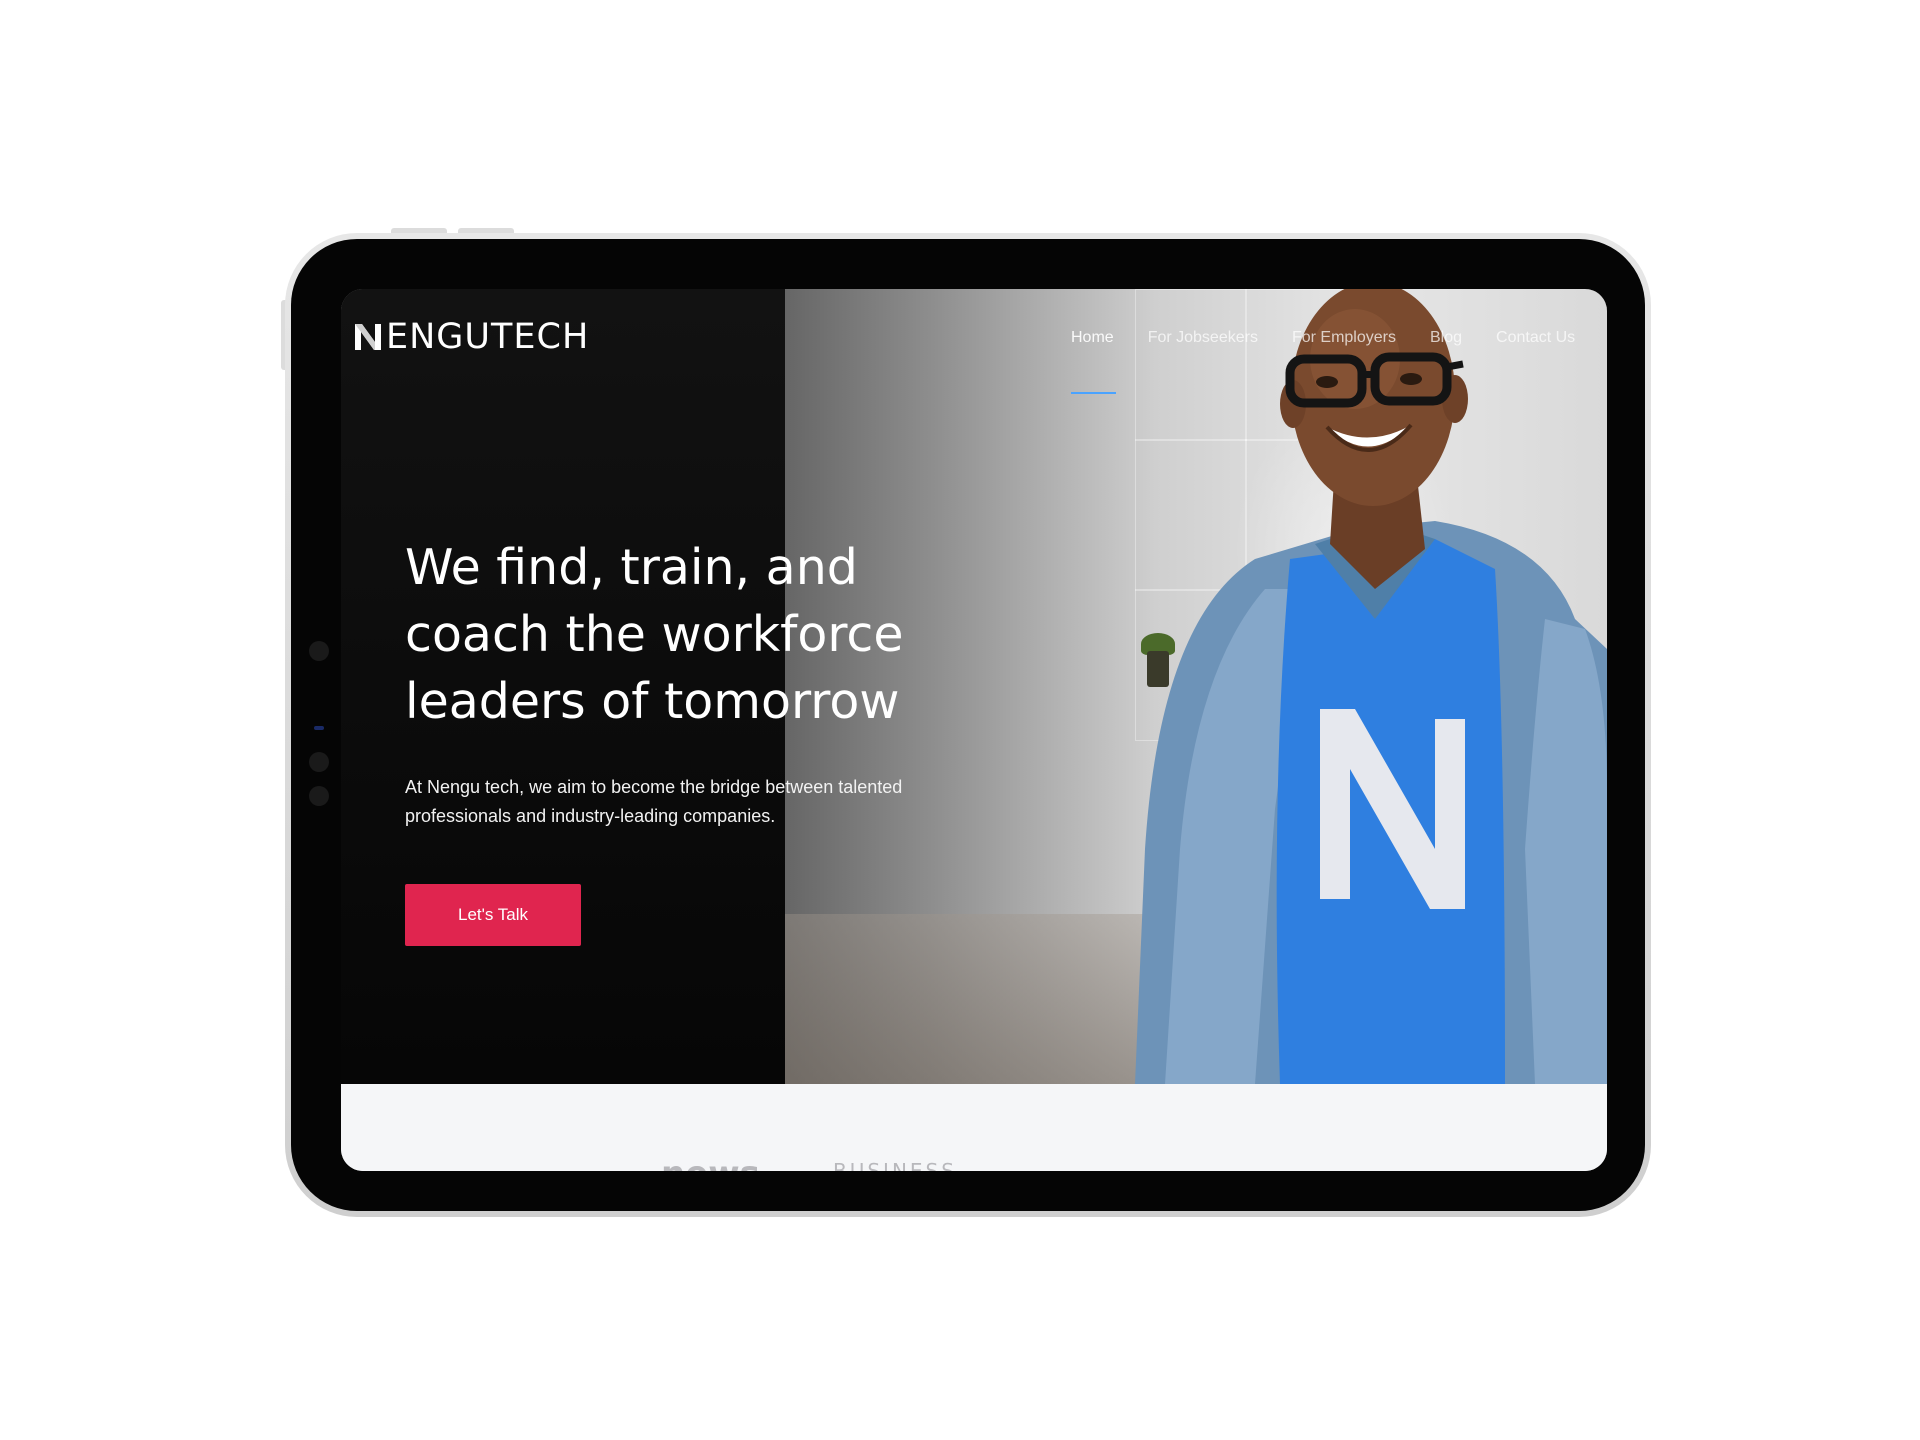 The height and width of the screenshot is (1440, 1920). Describe the element at coordinates (488, 337) in the screenshot. I see `brand-name: ENGUTECH` at that location.